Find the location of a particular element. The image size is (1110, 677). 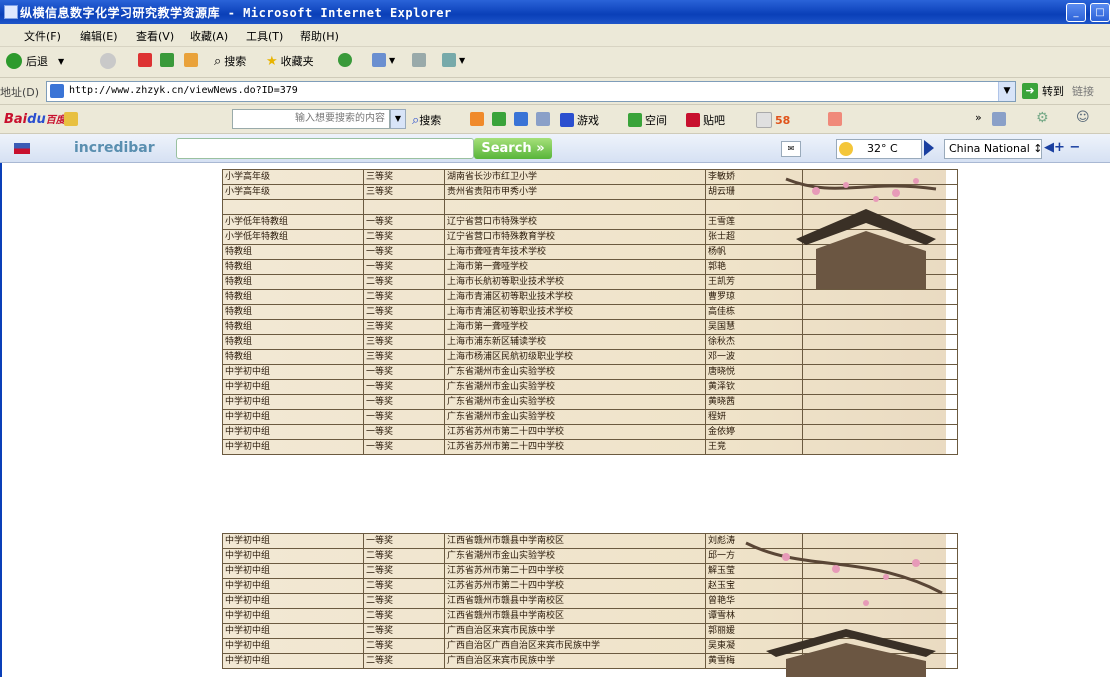

menu-help: 帮助(H) is located at coordinates (319, 36).